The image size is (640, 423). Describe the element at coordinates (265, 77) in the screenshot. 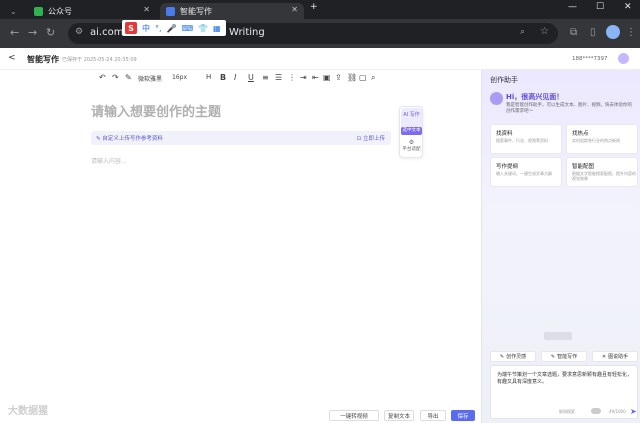

I see `align-icon: ≡` at that location.